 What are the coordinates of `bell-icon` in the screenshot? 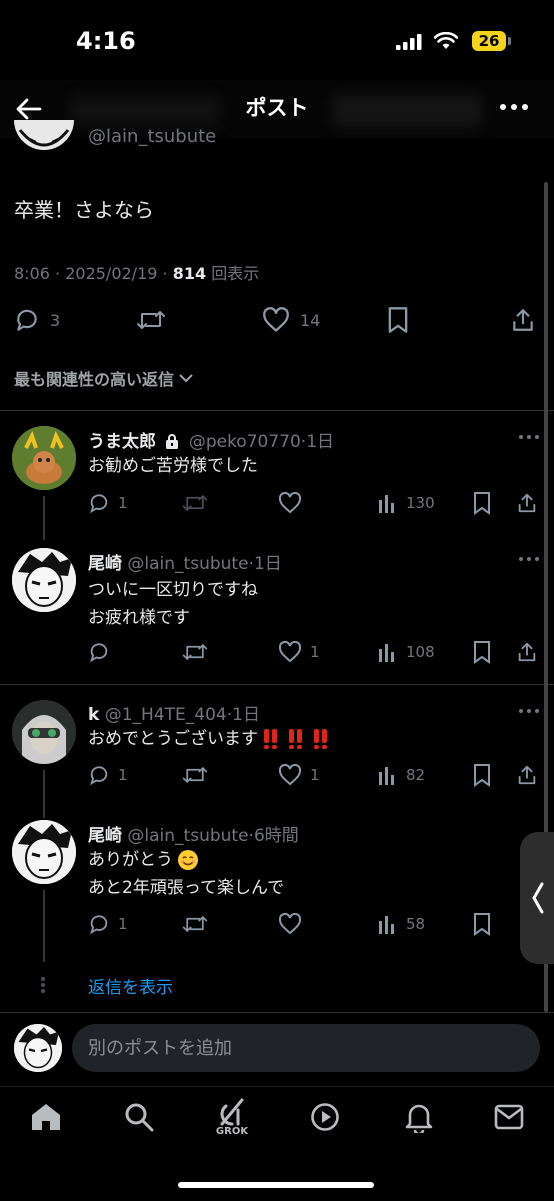 It's located at (419, 1118).